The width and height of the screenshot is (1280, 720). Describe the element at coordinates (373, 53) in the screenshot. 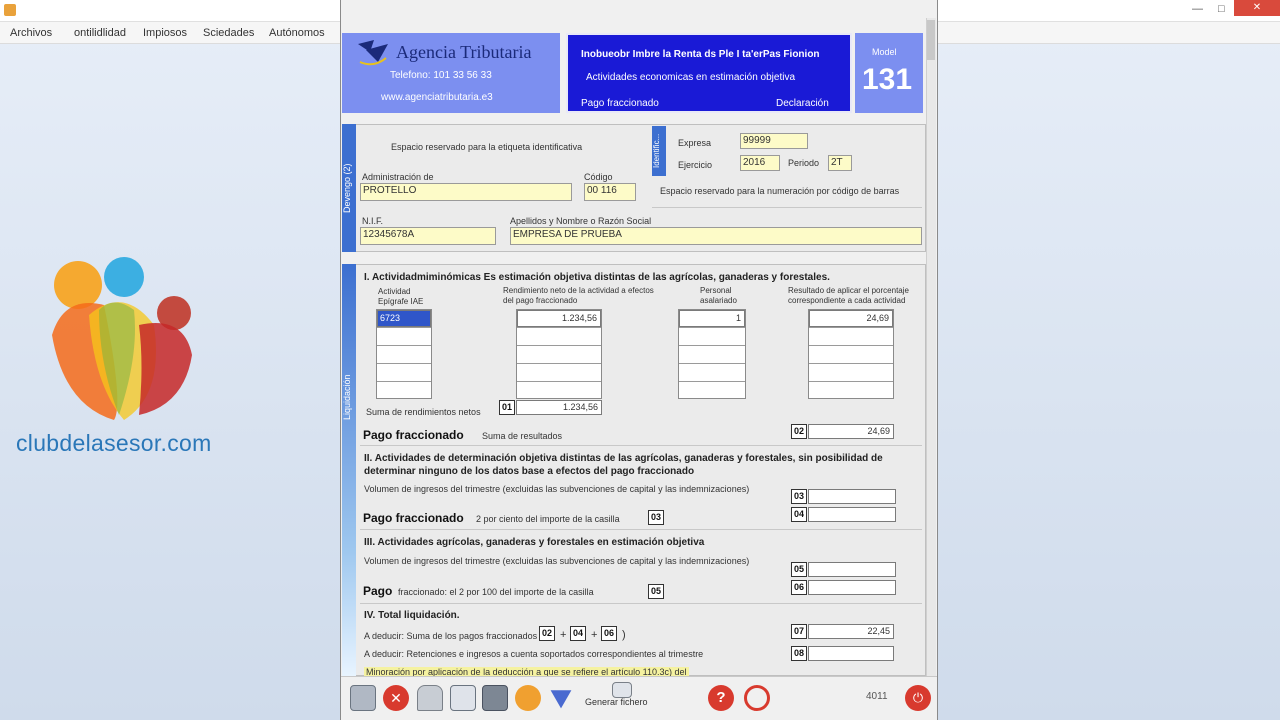

I see `agency-logo-icon` at that location.